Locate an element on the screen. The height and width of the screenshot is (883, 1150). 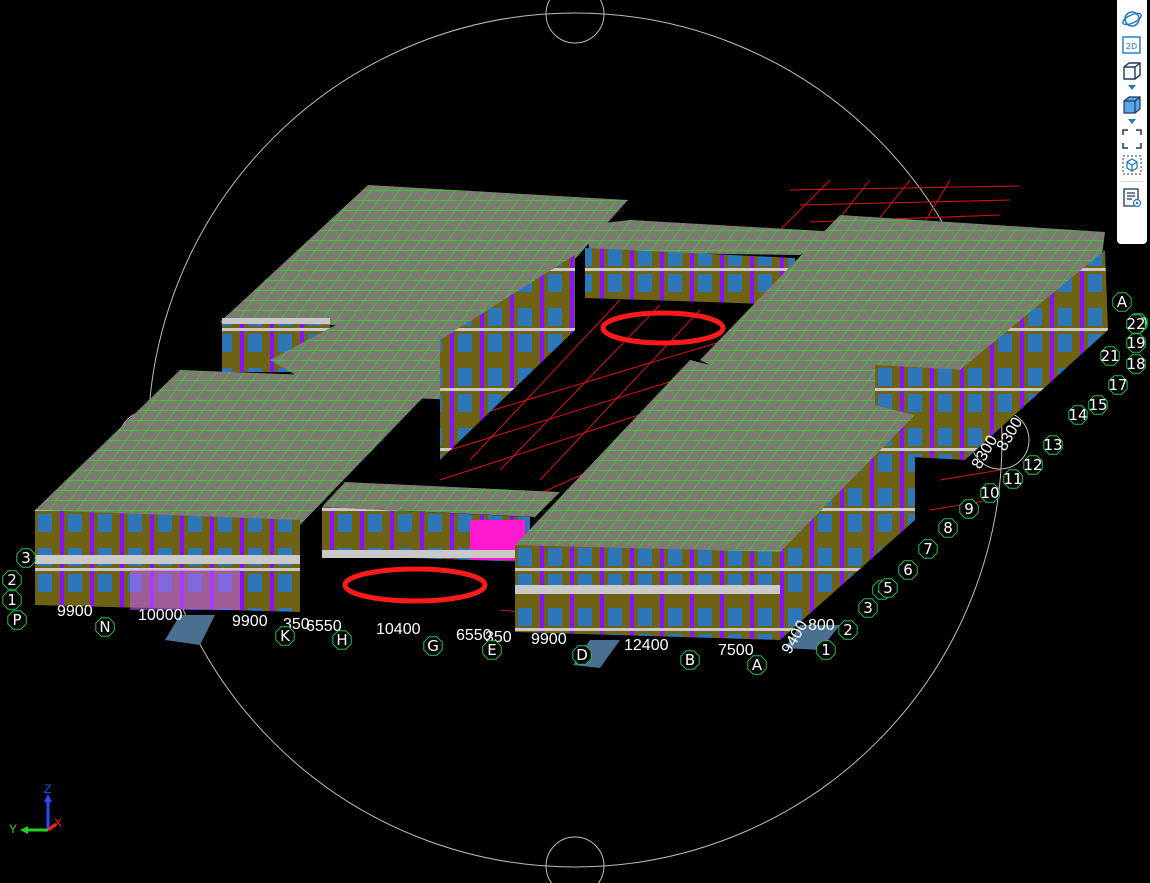
view-toolbar: 2D is located at coordinates (1132, 122).